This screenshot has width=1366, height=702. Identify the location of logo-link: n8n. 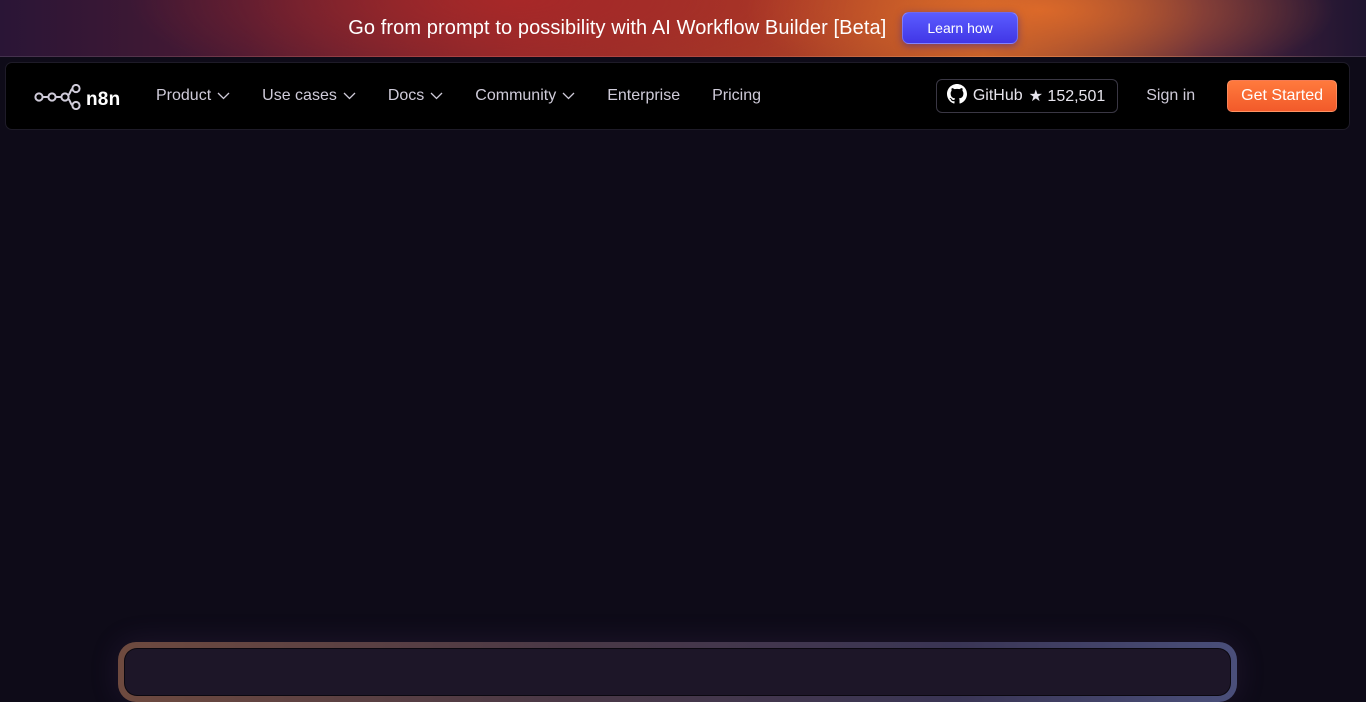
(77, 99).